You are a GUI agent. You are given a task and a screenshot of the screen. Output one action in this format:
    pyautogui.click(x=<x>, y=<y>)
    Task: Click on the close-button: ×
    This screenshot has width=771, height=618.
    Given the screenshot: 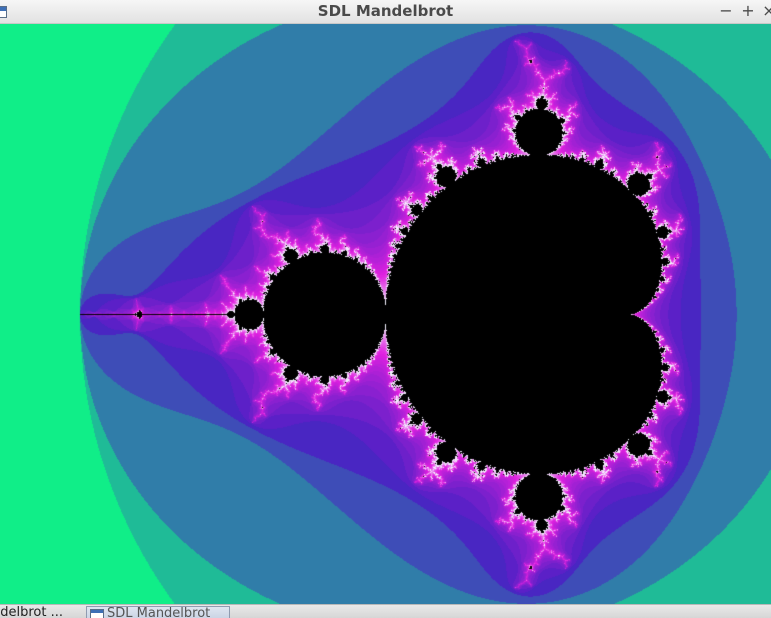 What is the action you would take?
    pyautogui.click(x=765, y=11)
    